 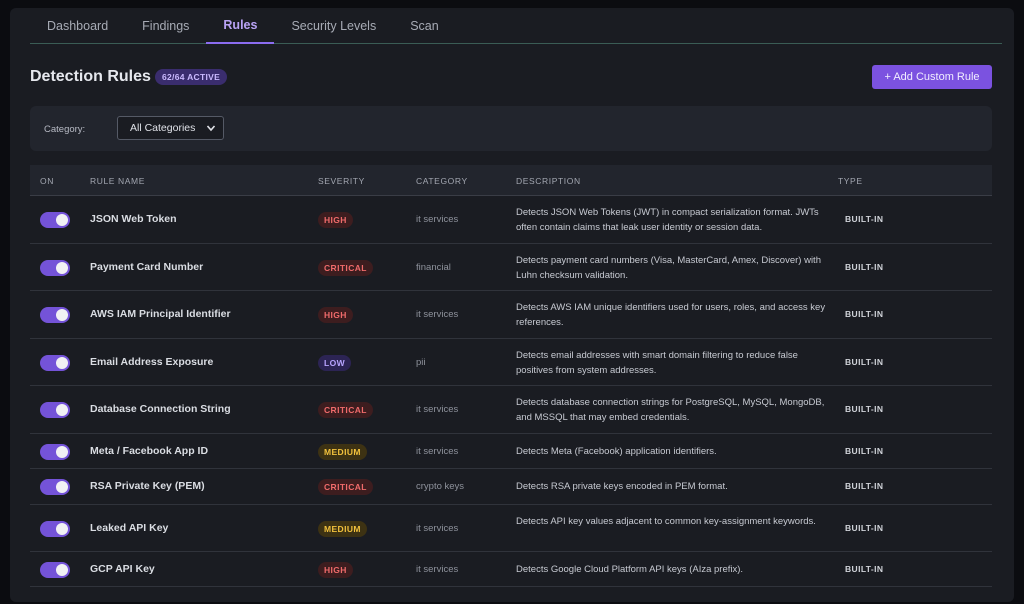 I want to click on add-custom-rule-button: + Add Custom Rule, so click(x=932, y=77).